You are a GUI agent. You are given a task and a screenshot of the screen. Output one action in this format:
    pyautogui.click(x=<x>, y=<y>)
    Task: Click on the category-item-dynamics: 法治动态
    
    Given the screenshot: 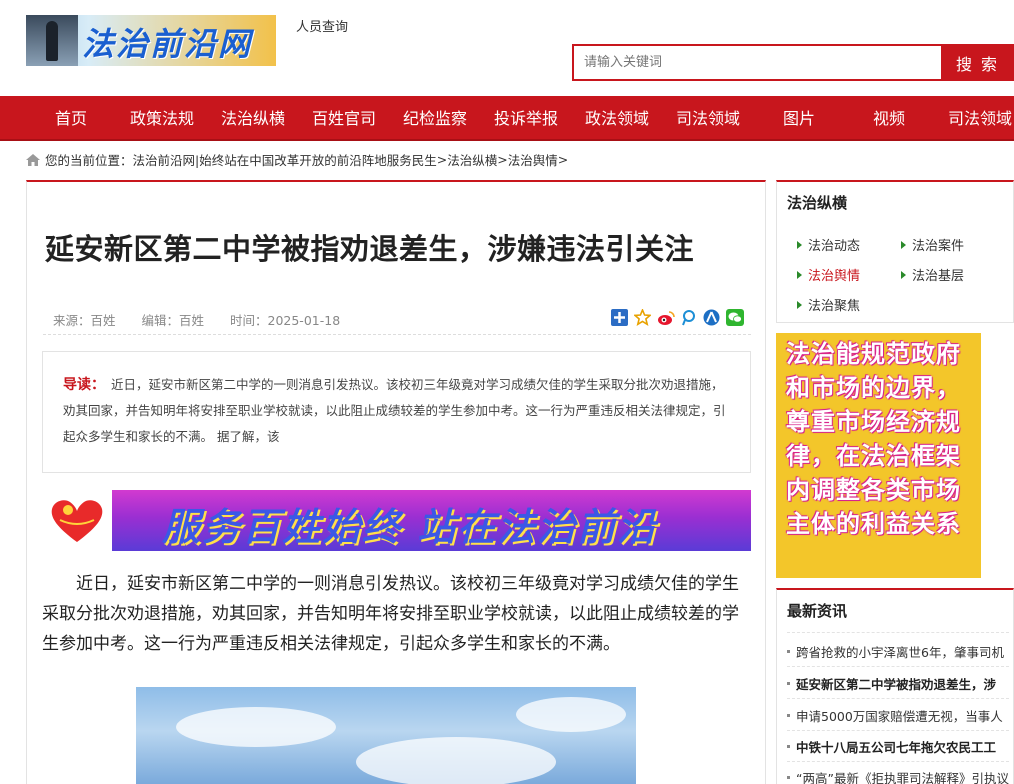 What is the action you would take?
    pyautogui.click(x=828, y=244)
    